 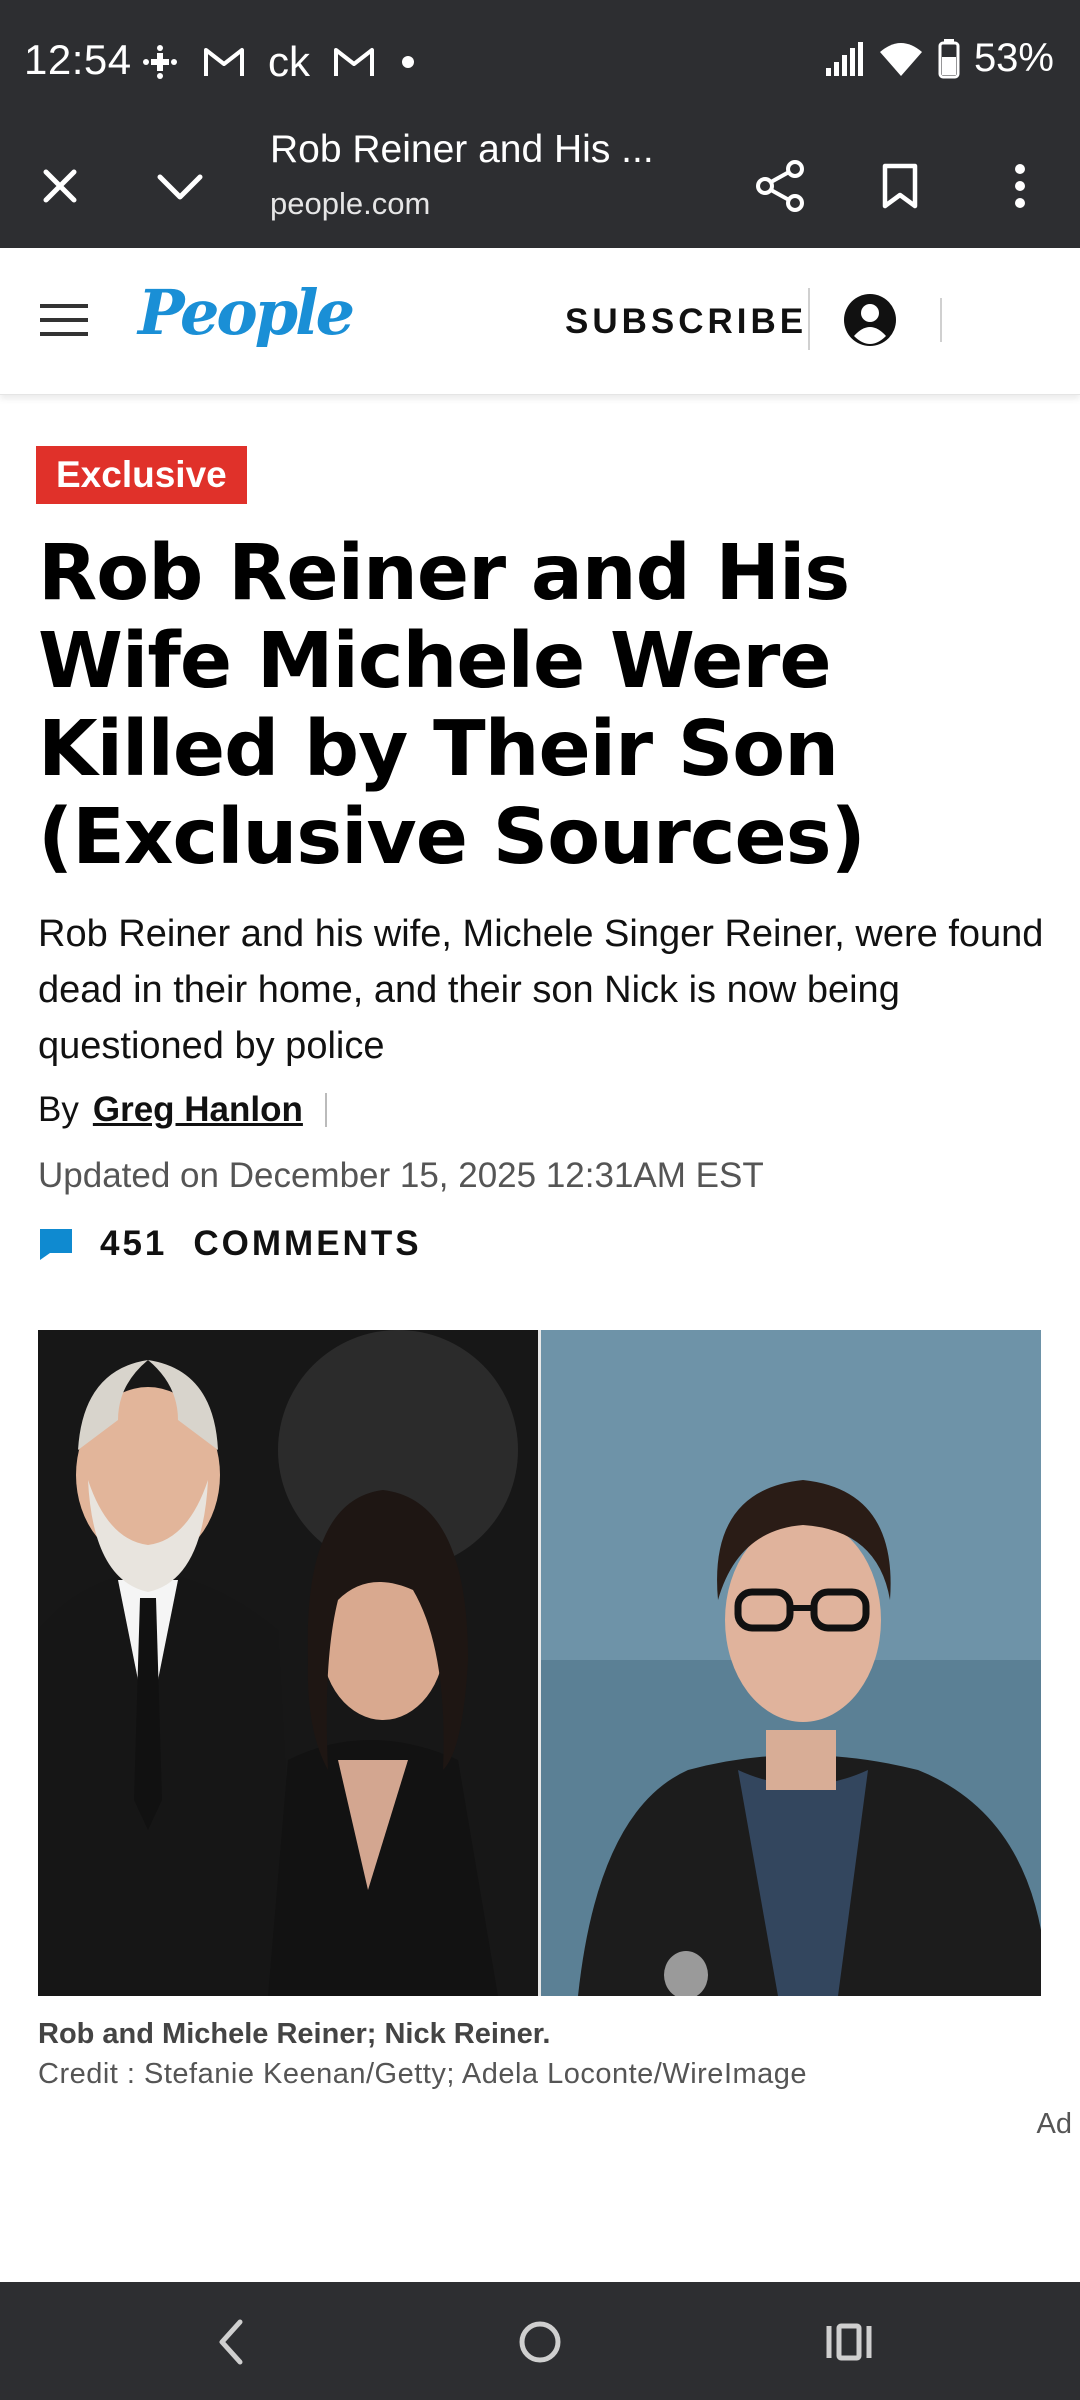 What do you see at coordinates (246, 312) in the screenshot?
I see `people-logo: People` at bounding box center [246, 312].